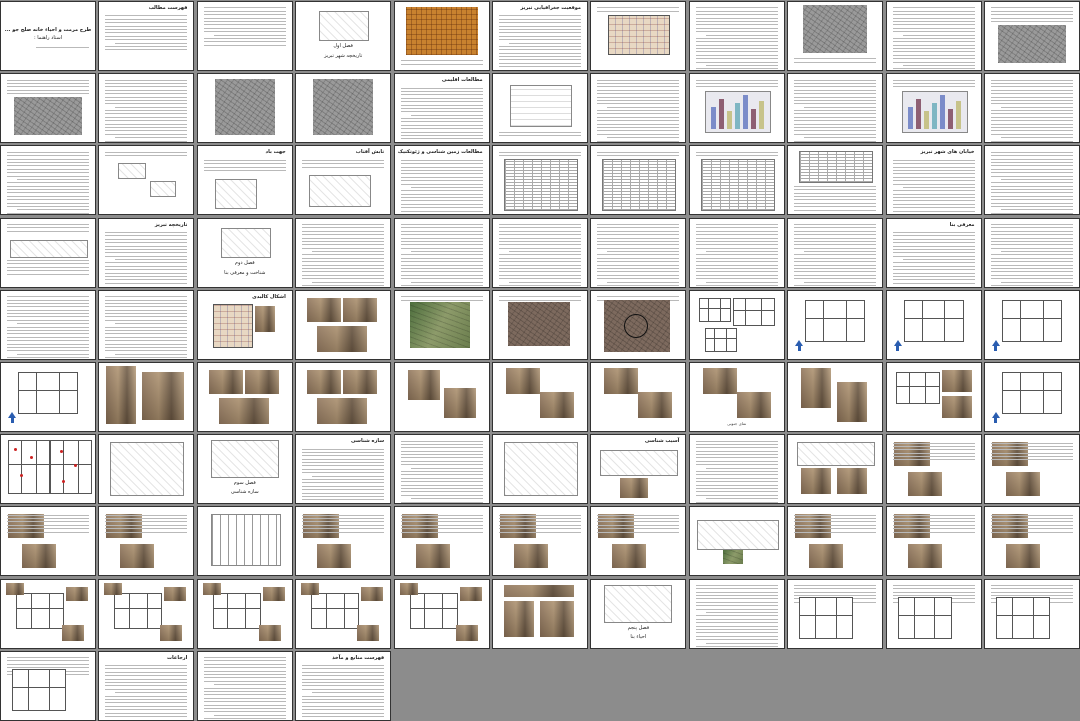  I want to click on page-thumbnail: اشکال کالبدی, so click(244, 324).